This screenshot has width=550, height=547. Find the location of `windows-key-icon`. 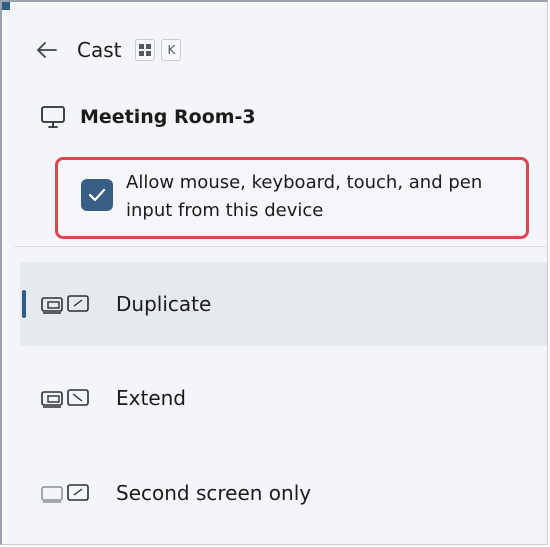

windows-key-icon is located at coordinates (145, 50).